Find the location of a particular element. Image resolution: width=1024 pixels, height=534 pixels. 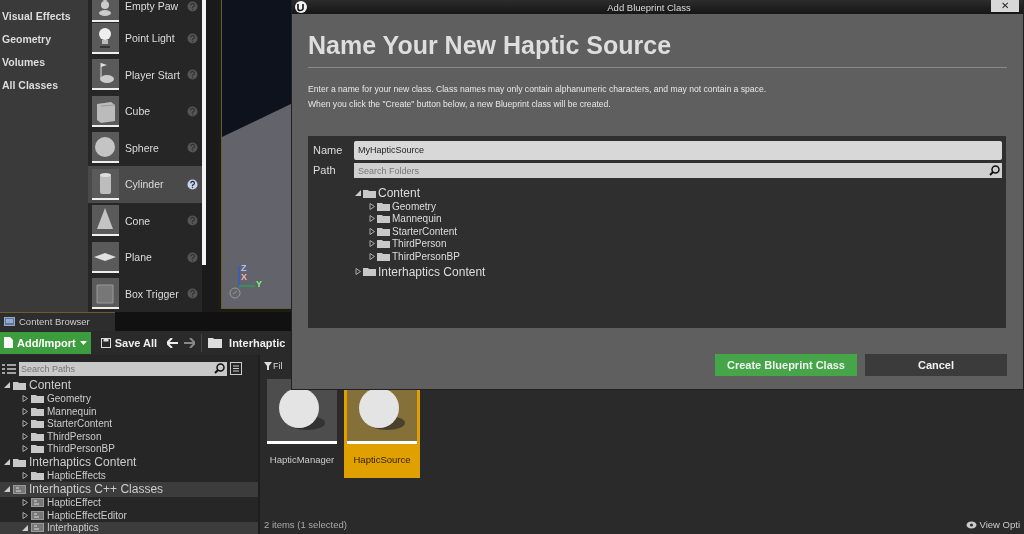

actor-list-item: Cylinder is located at coordinates (145, 184).